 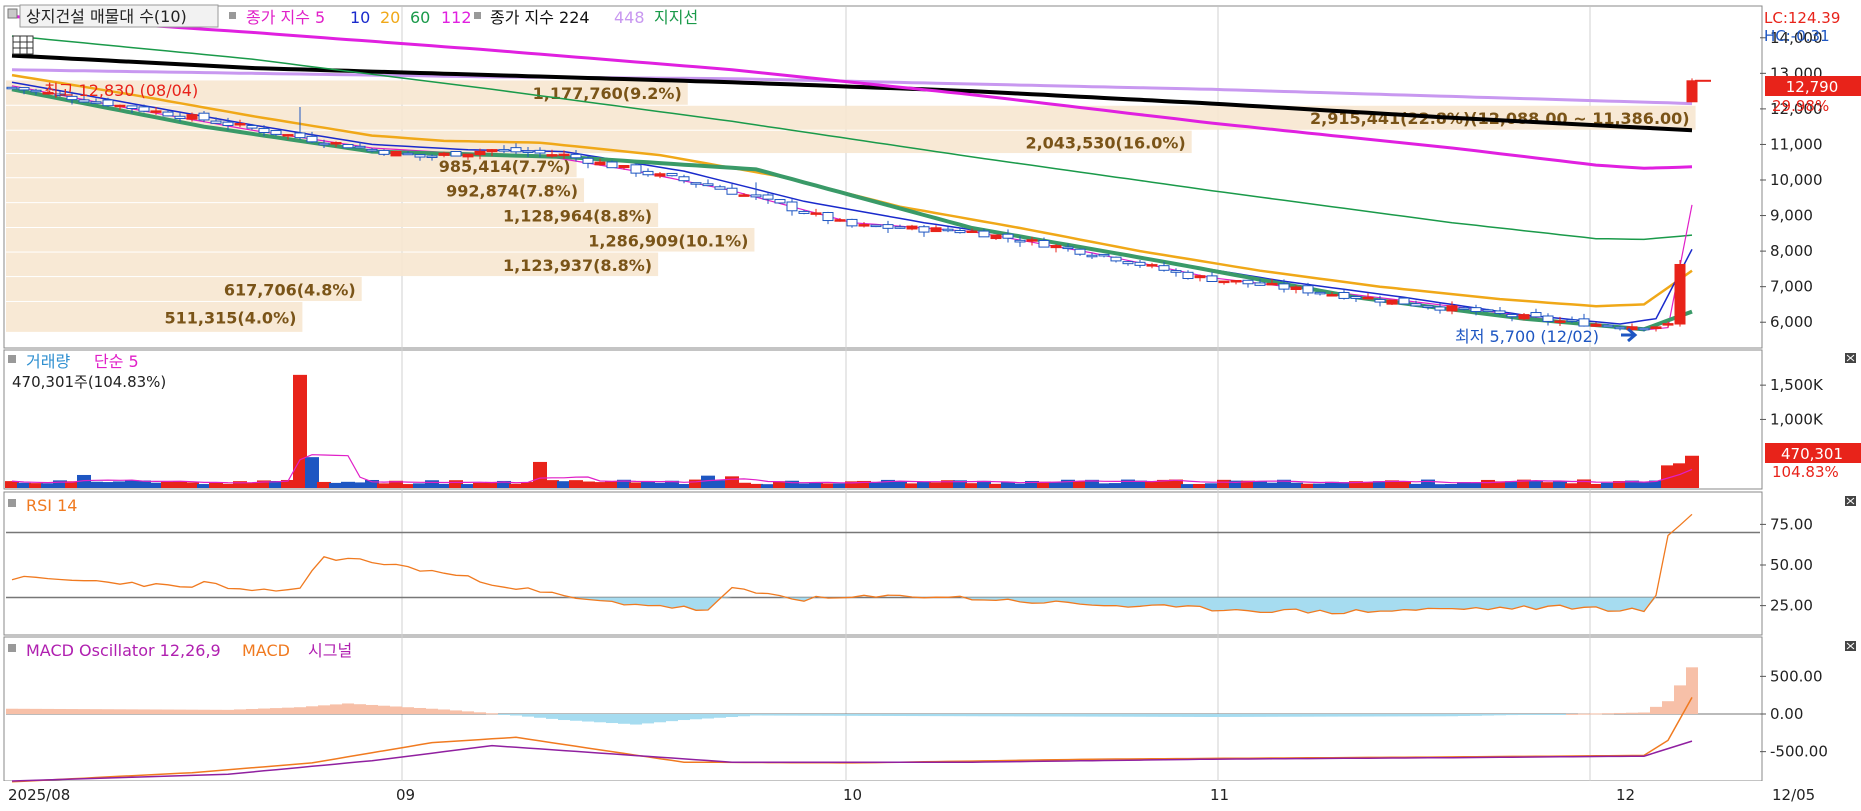 What do you see at coordinates (123, 650) in the screenshot?
I see `macd-osc-title: MACD Oscillator 12,26,9` at bounding box center [123, 650].